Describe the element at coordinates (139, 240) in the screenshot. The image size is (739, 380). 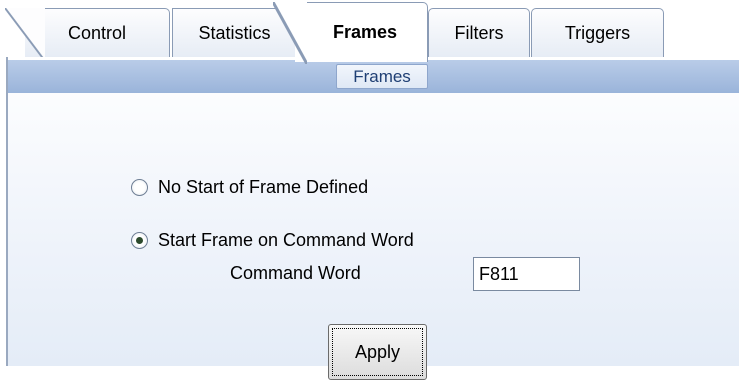
I see `start-on-command-radio` at that location.